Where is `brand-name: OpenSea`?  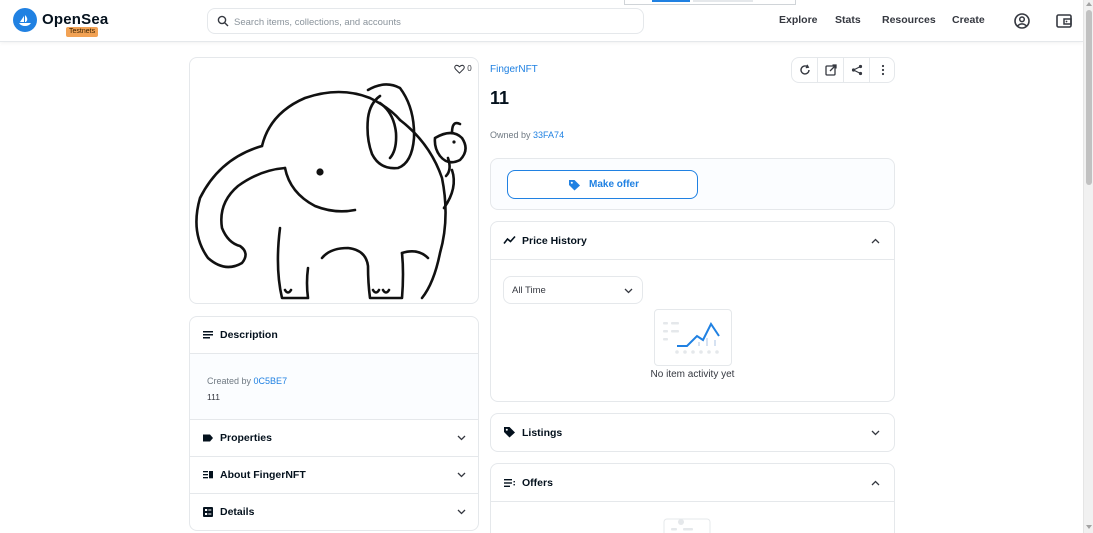
brand-name: OpenSea is located at coordinates (75, 19).